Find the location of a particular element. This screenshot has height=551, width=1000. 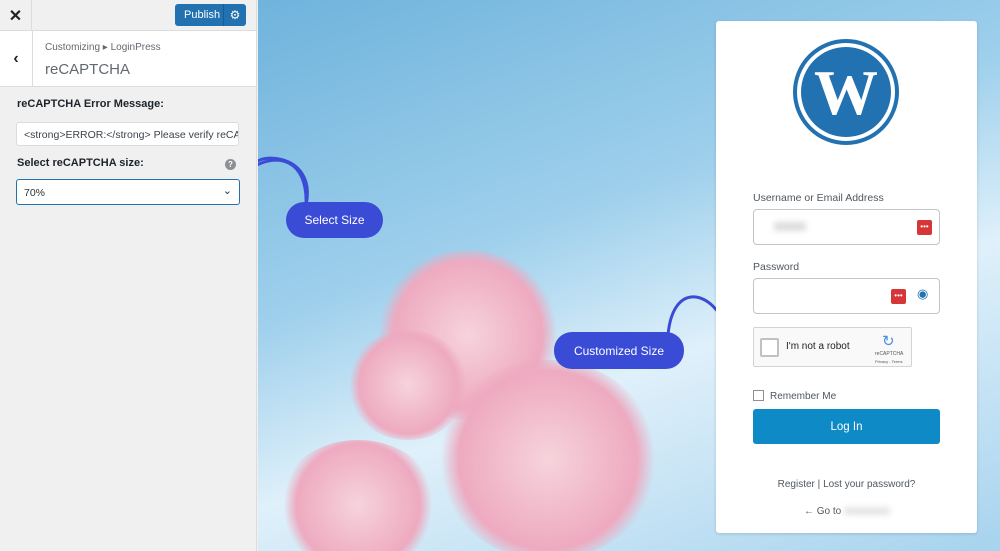

remember-checkbox is located at coordinates (758, 395).